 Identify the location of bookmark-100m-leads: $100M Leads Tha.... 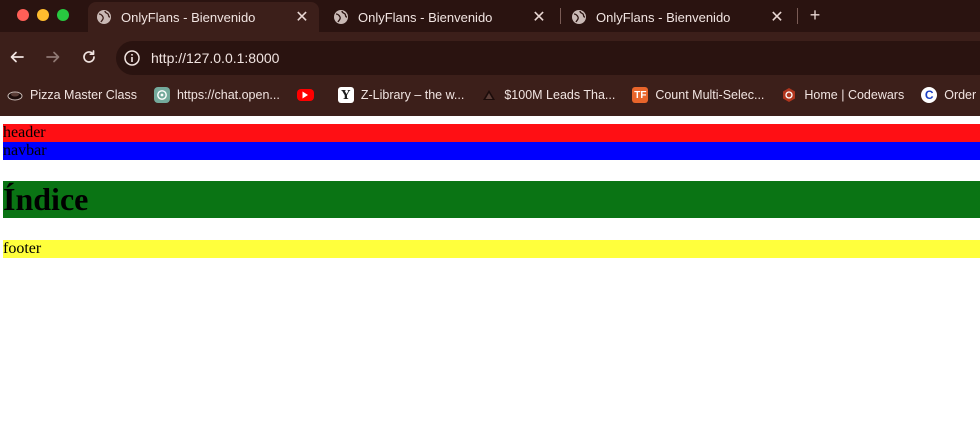
(548, 95).